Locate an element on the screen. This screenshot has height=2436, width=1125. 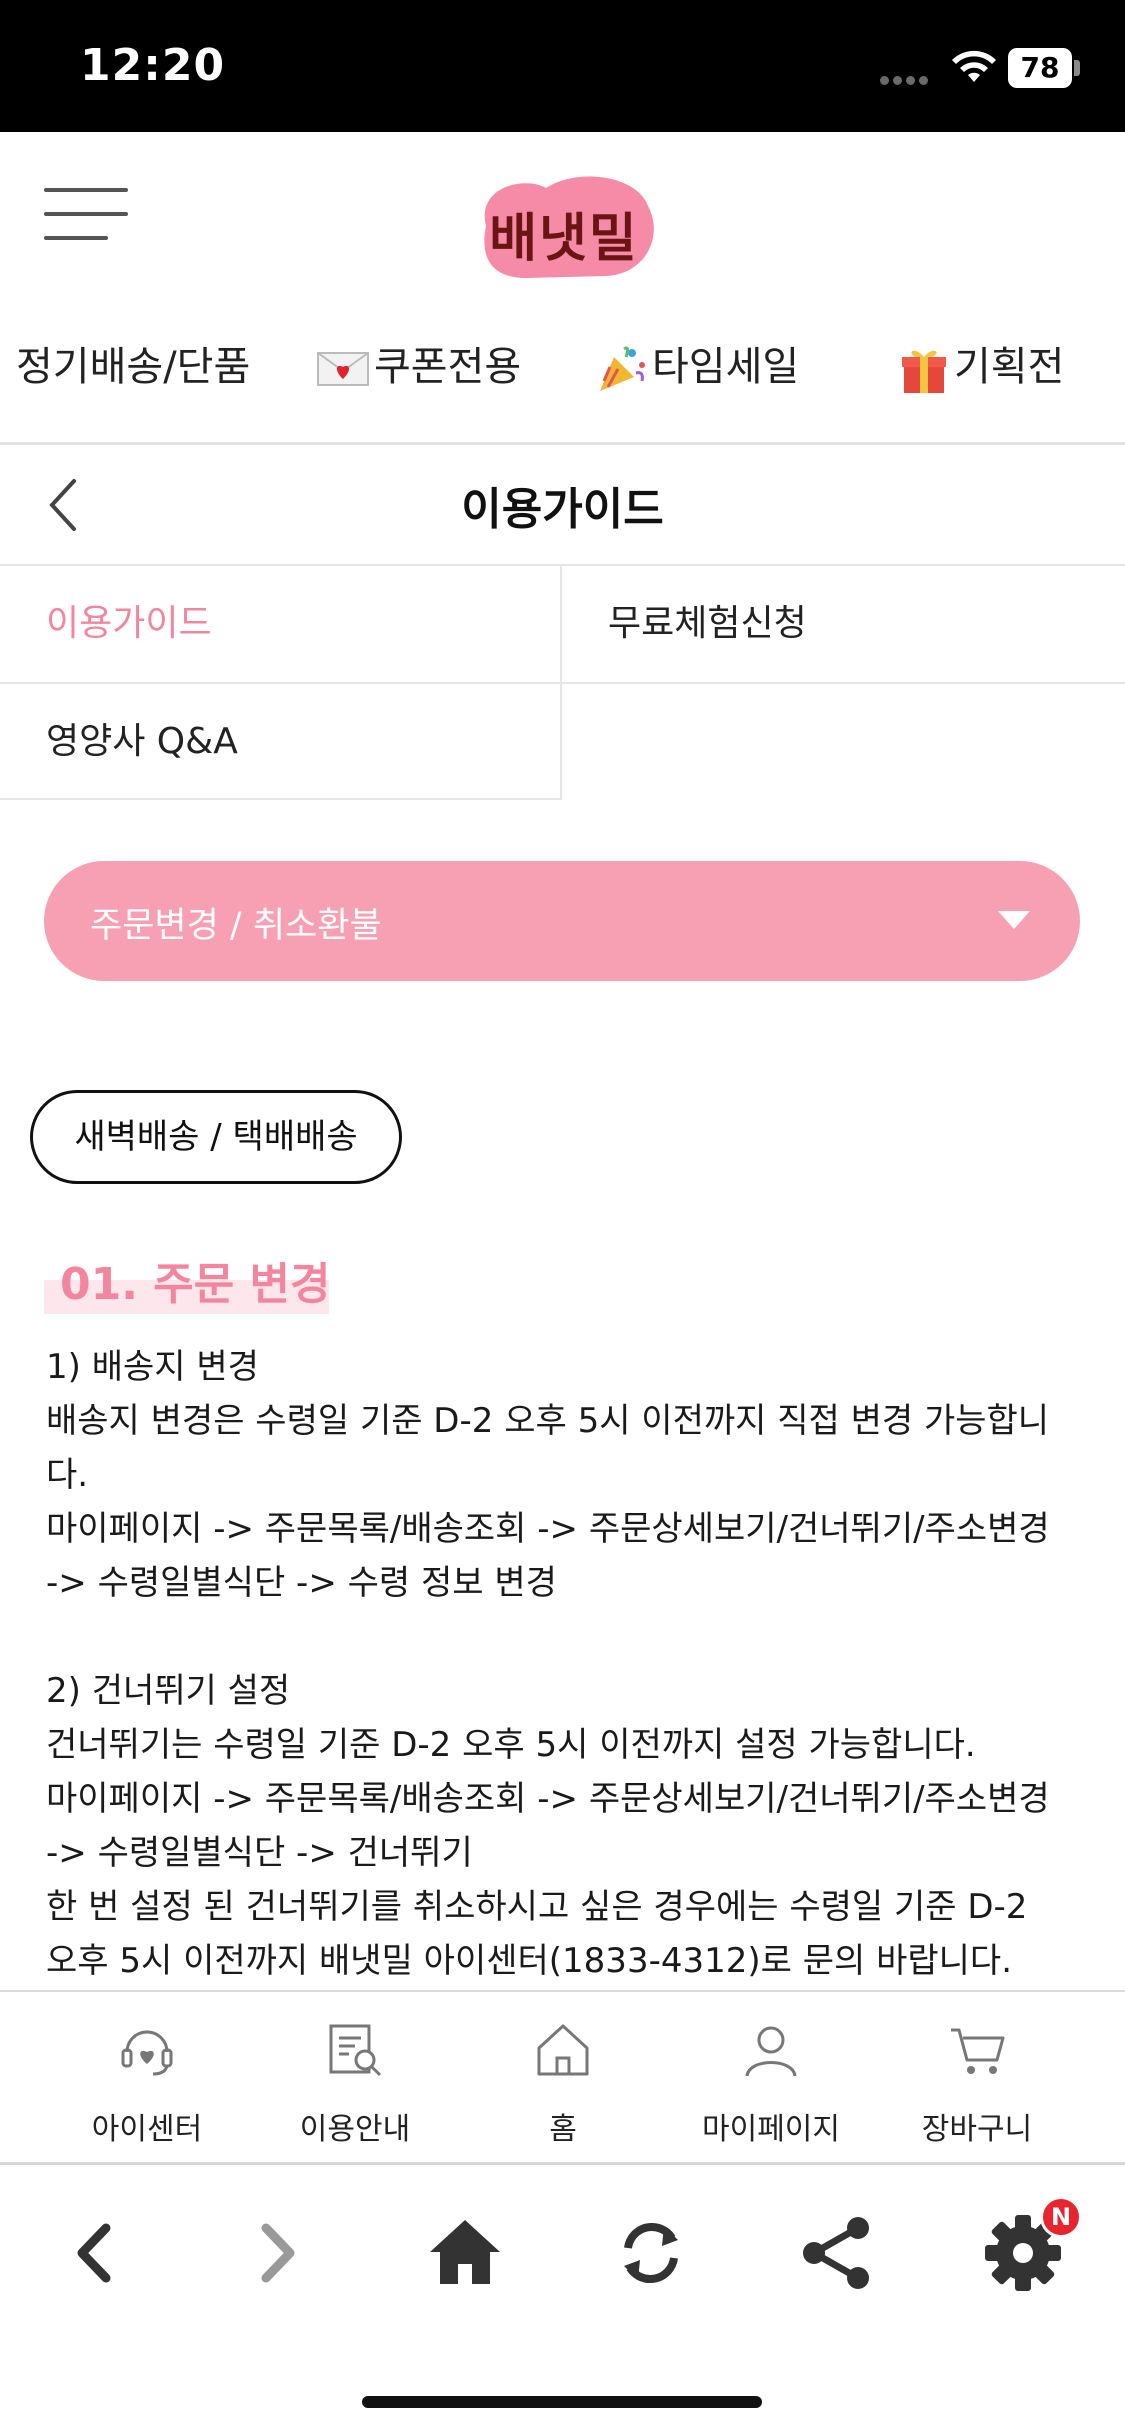
gift-icon is located at coordinates (924, 371).